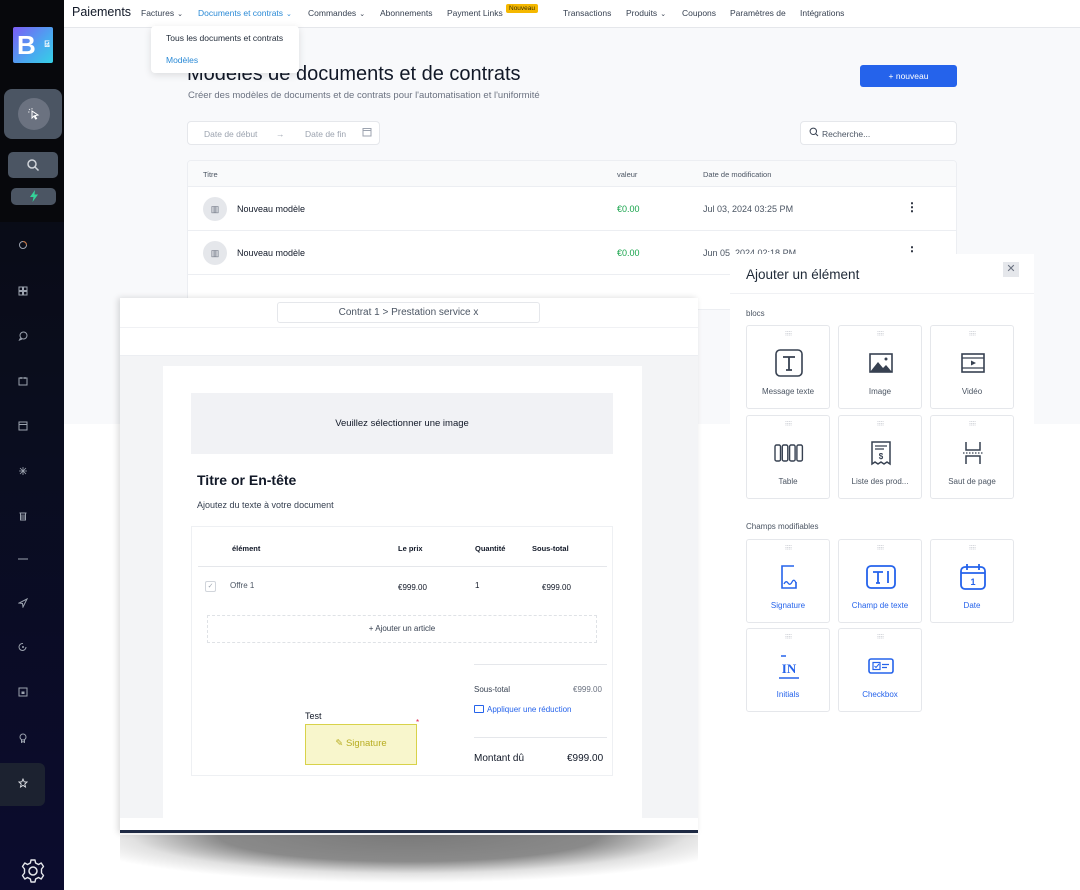 This screenshot has height=890, width=1080. What do you see at coordinates (101, 12) in the screenshot?
I see `nav-brand: Paiements` at bounding box center [101, 12].